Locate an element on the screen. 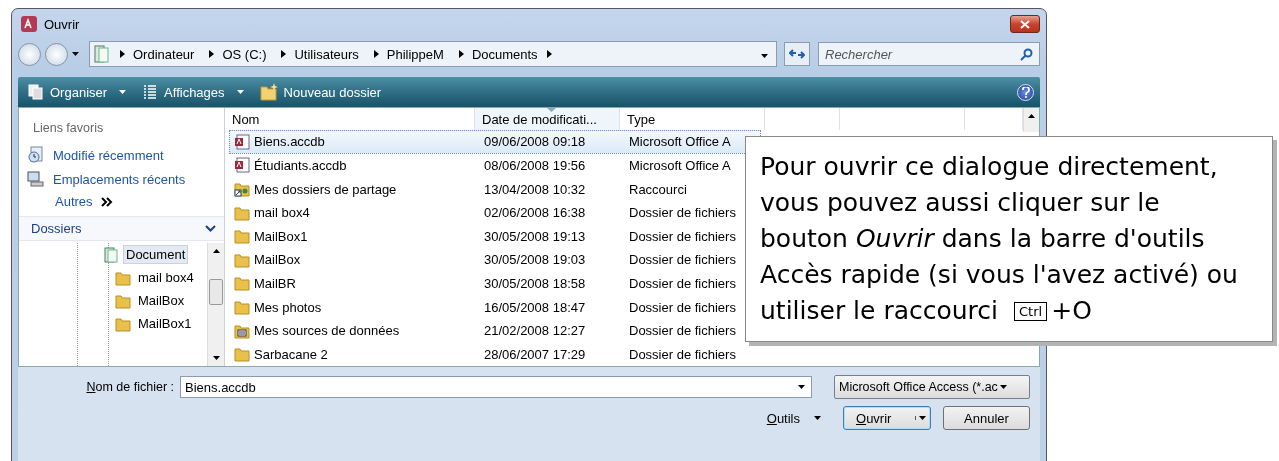  scrollbar-thumb is located at coordinates (216, 292).